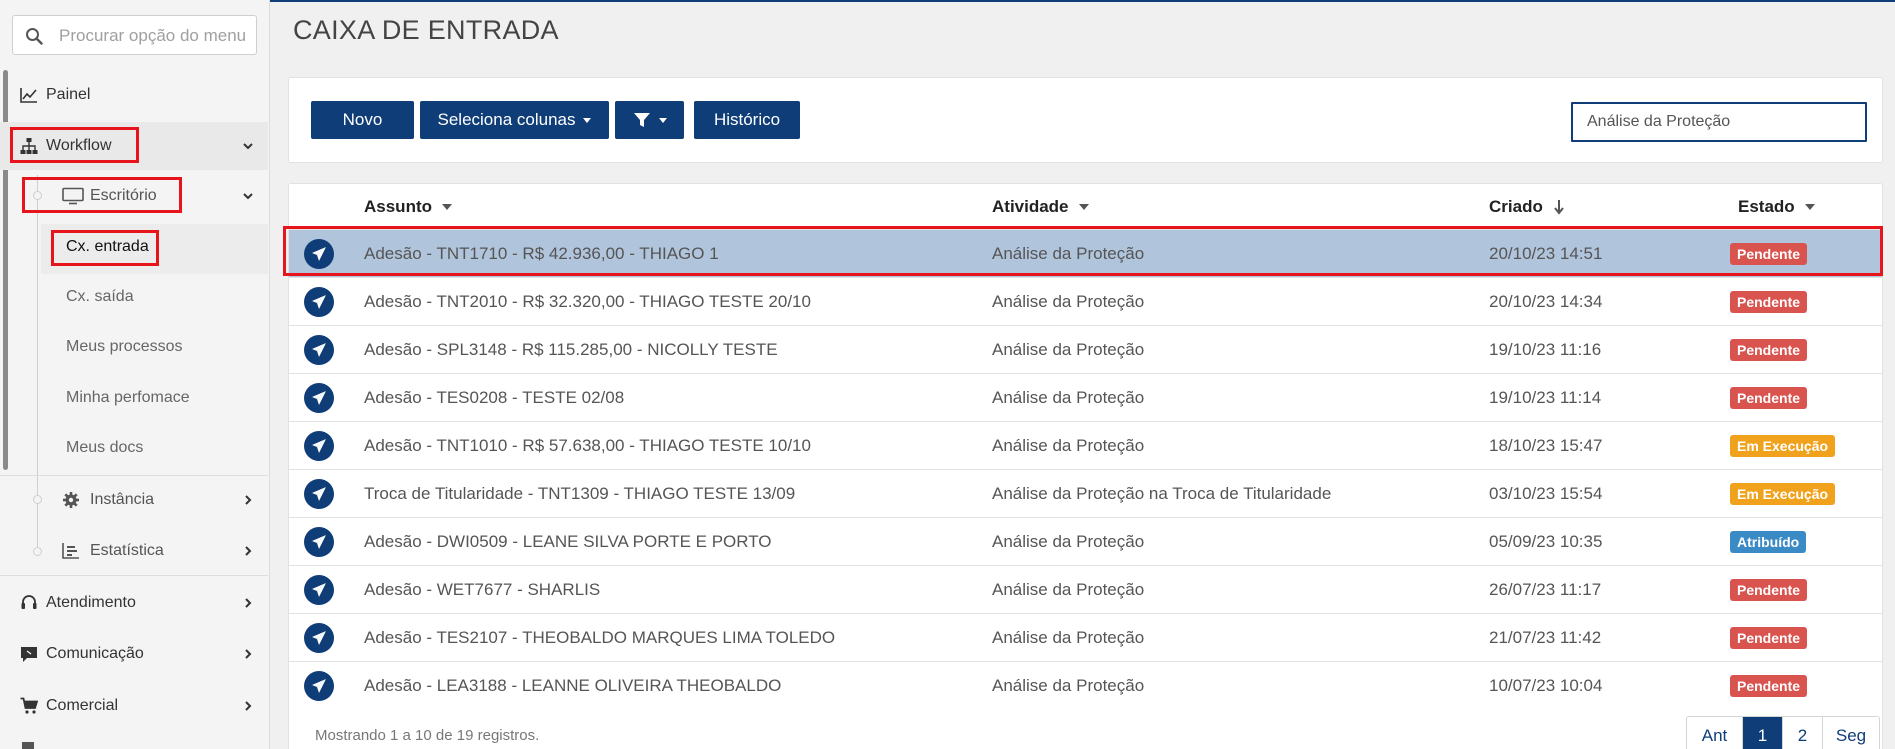 The width and height of the screenshot is (1895, 749). What do you see at coordinates (154, 36) in the screenshot?
I see `menu-search-input` at bounding box center [154, 36].